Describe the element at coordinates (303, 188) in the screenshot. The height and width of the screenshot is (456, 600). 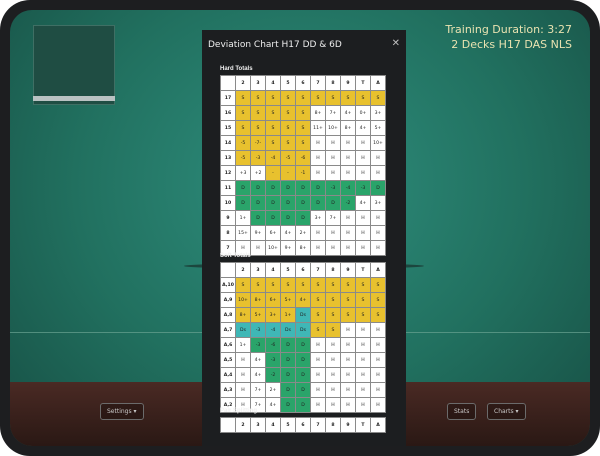
I see `table-row: 11 D D D D D D -3 -4 -3 D` at that location.